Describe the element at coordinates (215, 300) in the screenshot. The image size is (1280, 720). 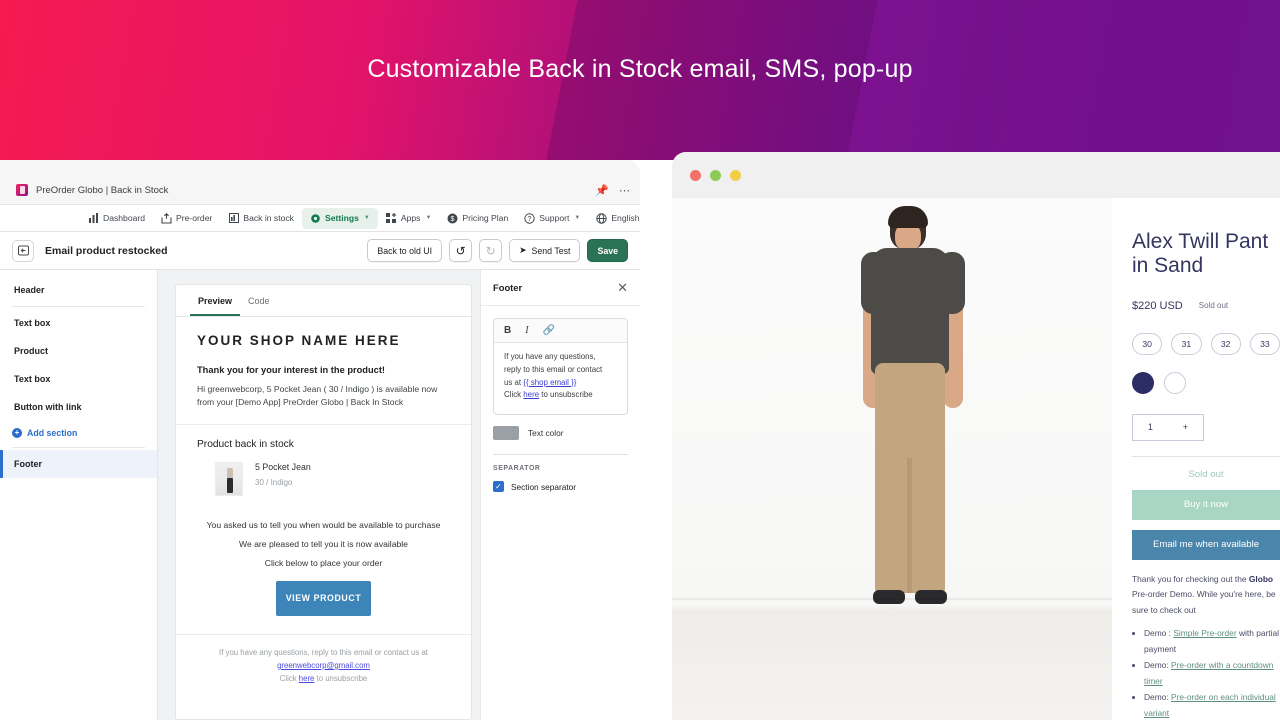
I see `tab-preview: Preview` at that location.